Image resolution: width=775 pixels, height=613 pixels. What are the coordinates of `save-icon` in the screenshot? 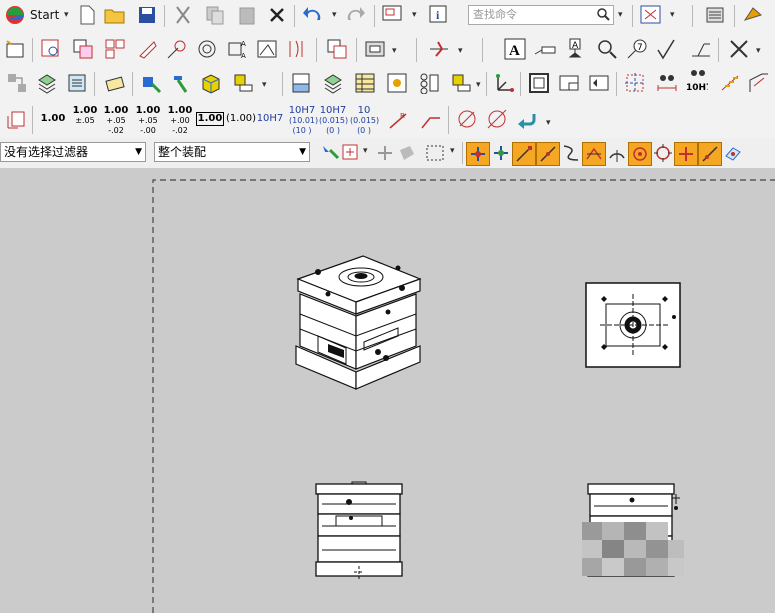 It's located at (147, 15).